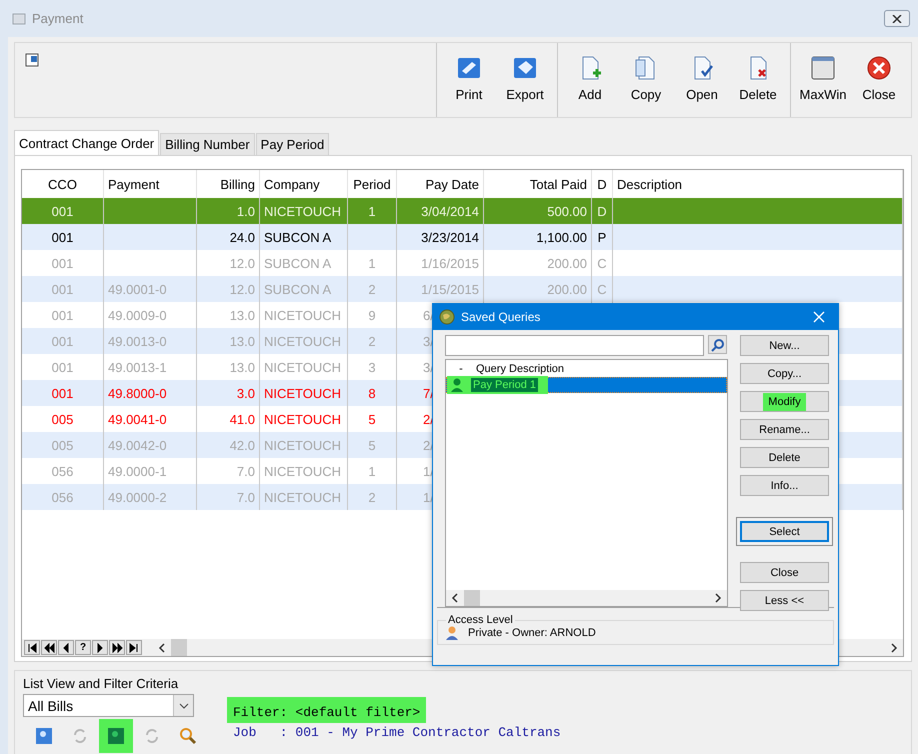 The width and height of the screenshot is (918, 754). What do you see at coordinates (242, 445) in the screenshot?
I see `table-cell: 42.0` at bounding box center [242, 445].